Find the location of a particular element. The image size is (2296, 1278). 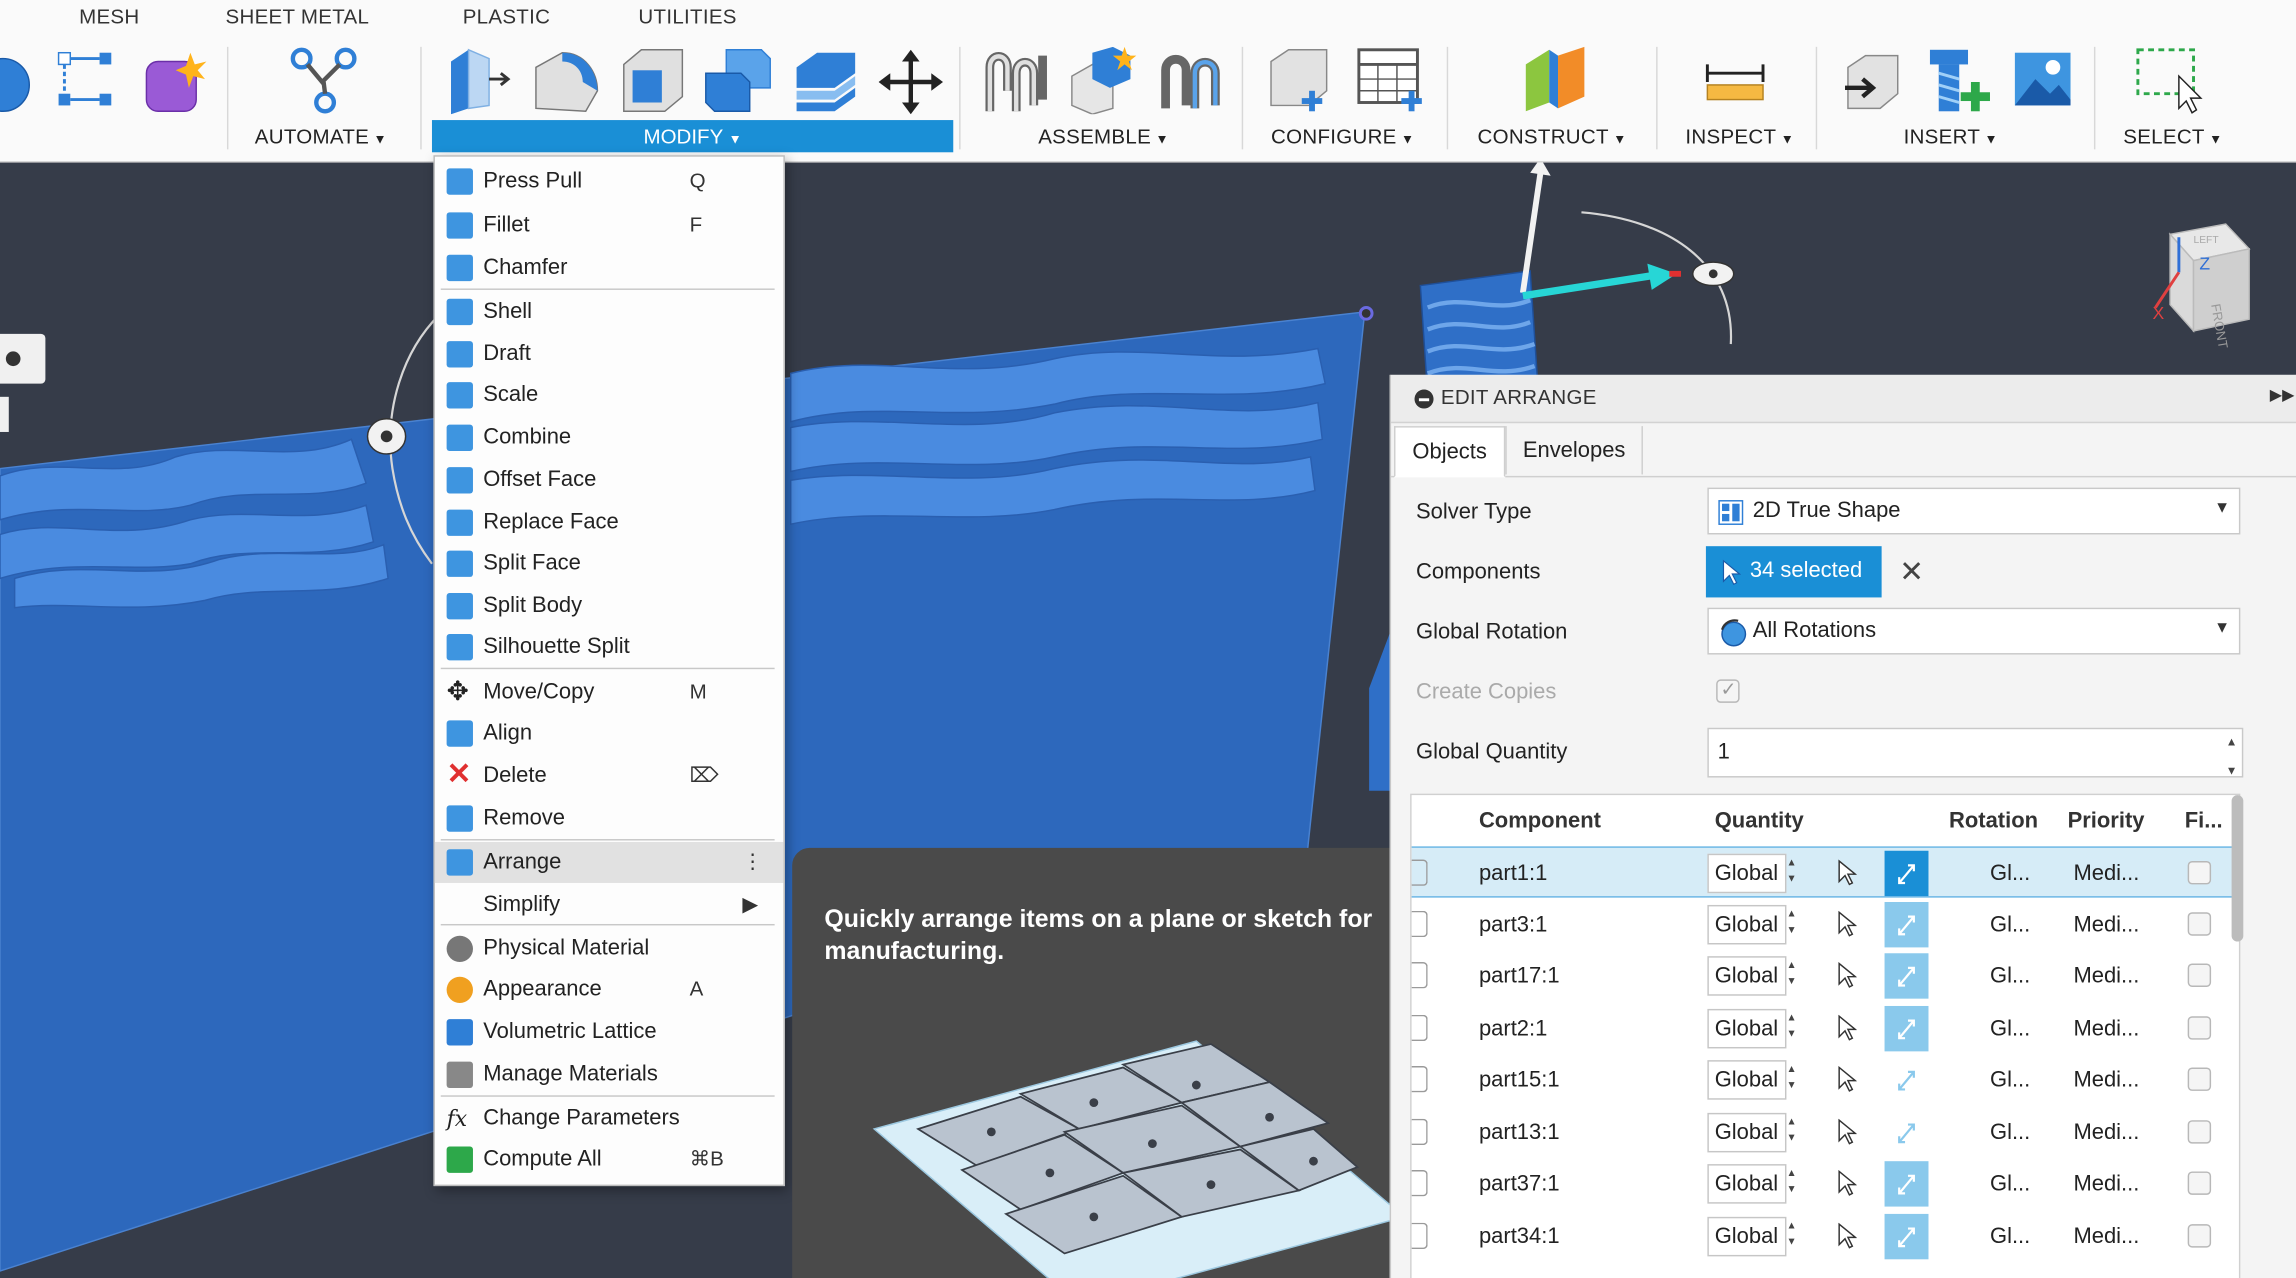

menu-item-offset-face: Offset Face is located at coordinates (609, 480).